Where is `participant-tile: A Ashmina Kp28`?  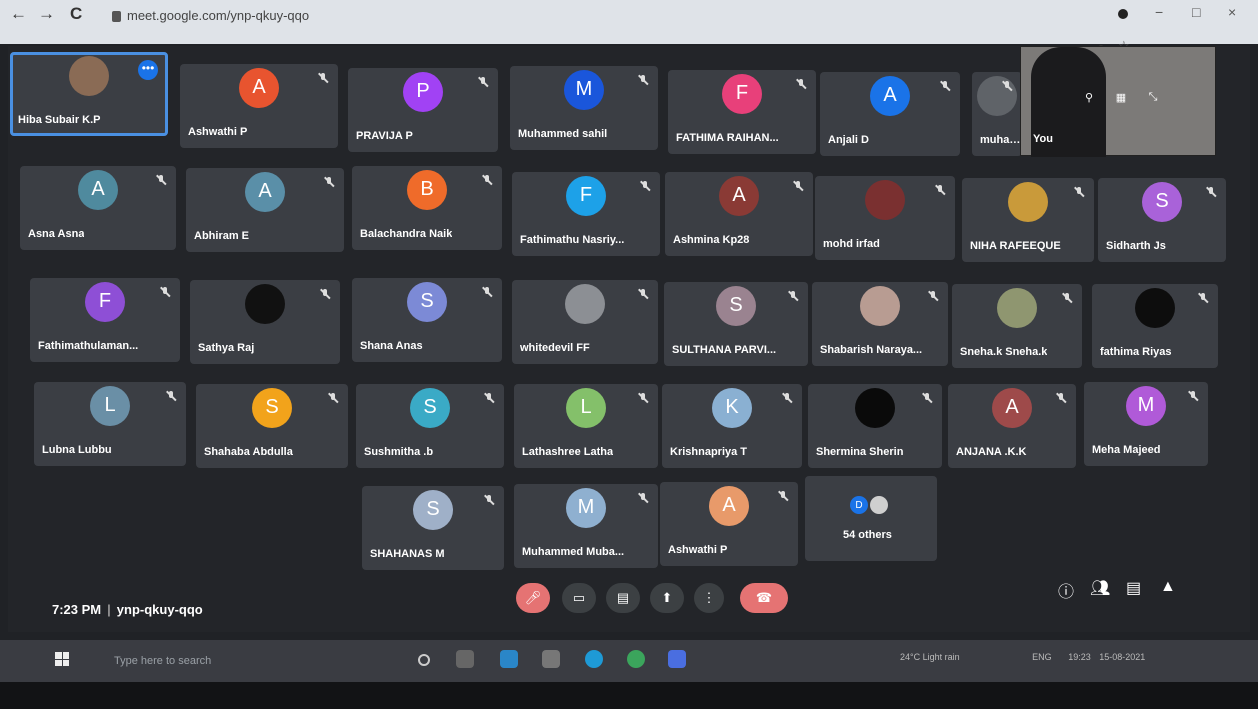
participant-tile: A Ashmina Kp28 is located at coordinates (739, 214).